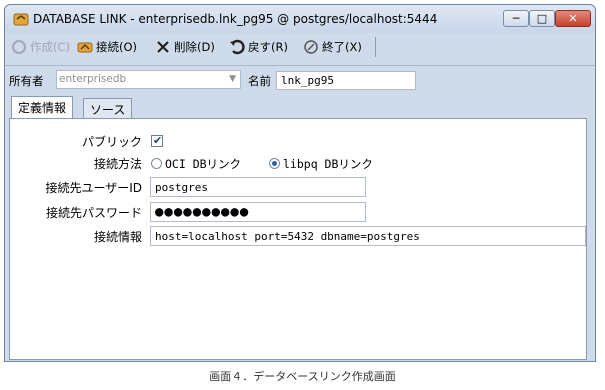 Image resolution: width=605 pixels, height=390 pixels. What do you see at coordinates (342, 47) in the screenshot?
I see `exit-label: 終了(X)` at bounding box center [342, 47].